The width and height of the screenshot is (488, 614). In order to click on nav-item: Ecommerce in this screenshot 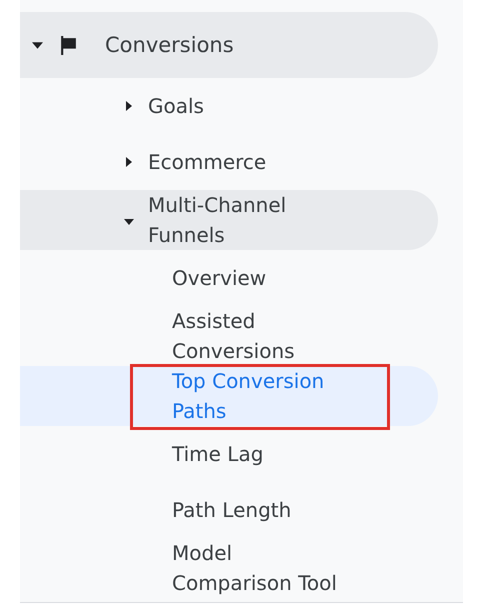, I will do `click(229, 162)`.